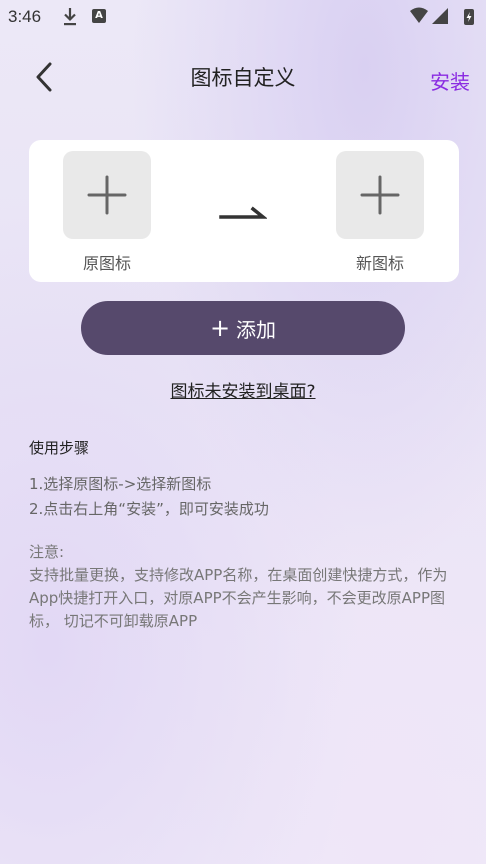  I want to click on step-1: 1.选择原图标->选择新图标, so click(120, 484).